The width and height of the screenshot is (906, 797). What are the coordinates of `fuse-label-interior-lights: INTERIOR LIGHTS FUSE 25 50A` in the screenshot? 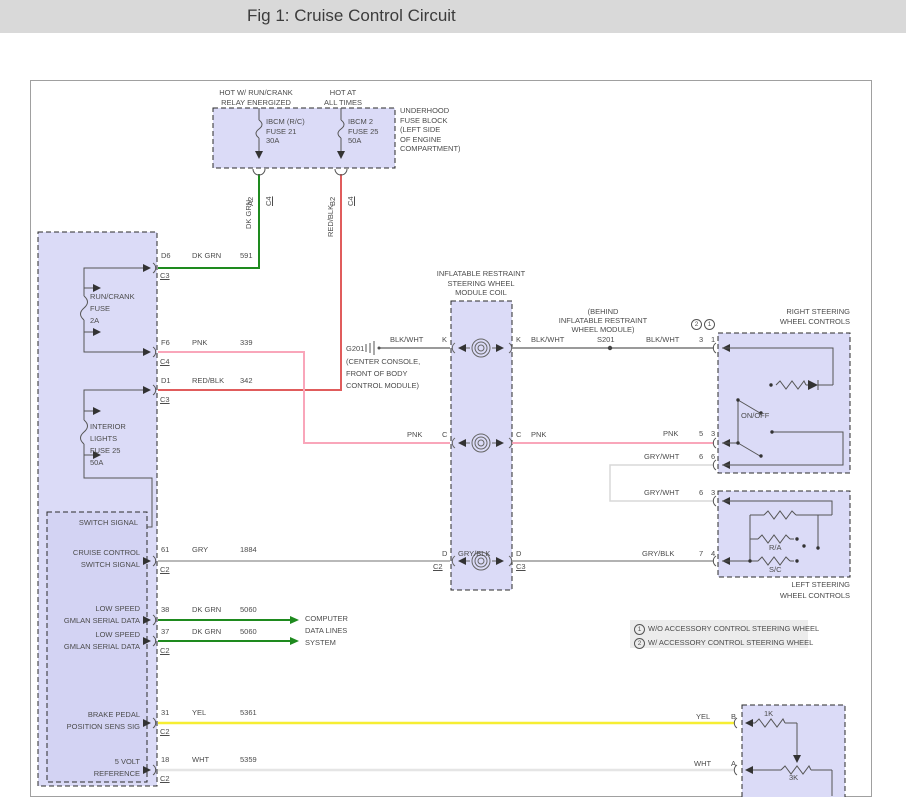 It's located at (108, 444).